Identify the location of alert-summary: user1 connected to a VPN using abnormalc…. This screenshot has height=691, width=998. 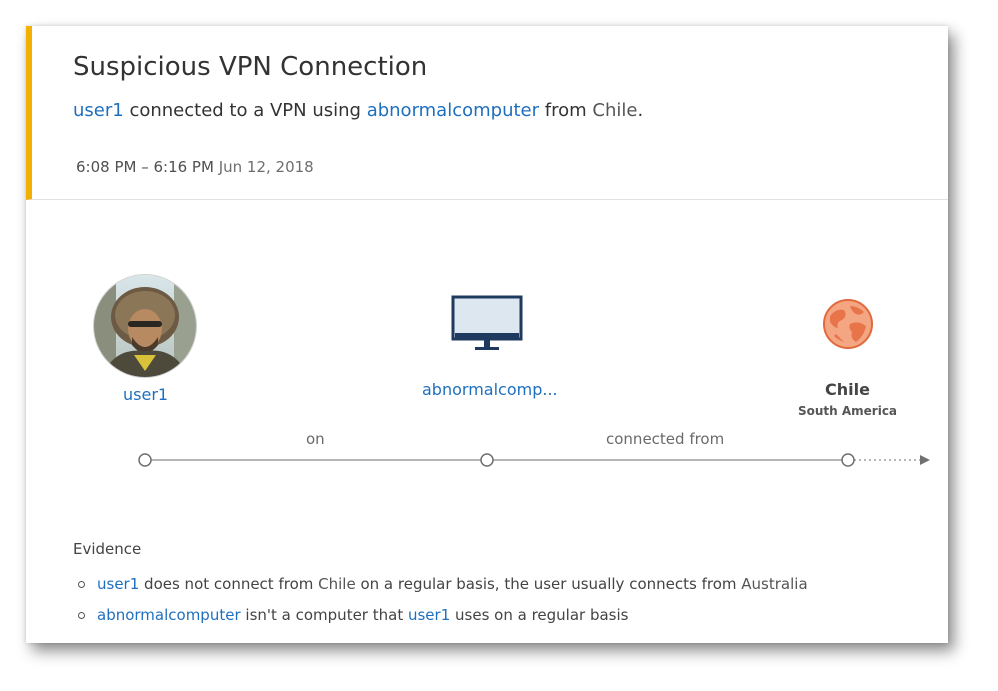
(358, 110).